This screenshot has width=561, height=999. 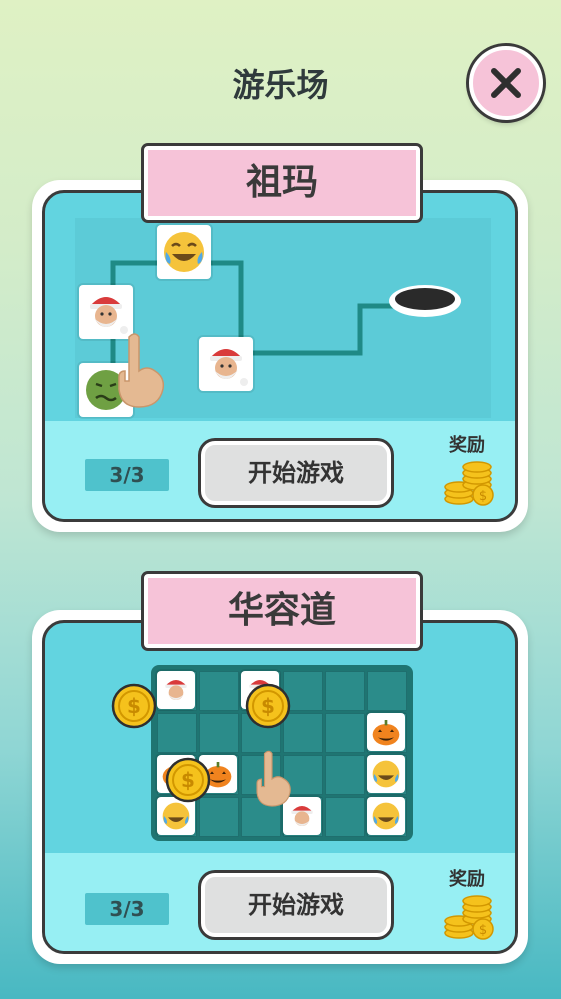 I want to click on pumpkin-icon, so click(x=386, y=732).